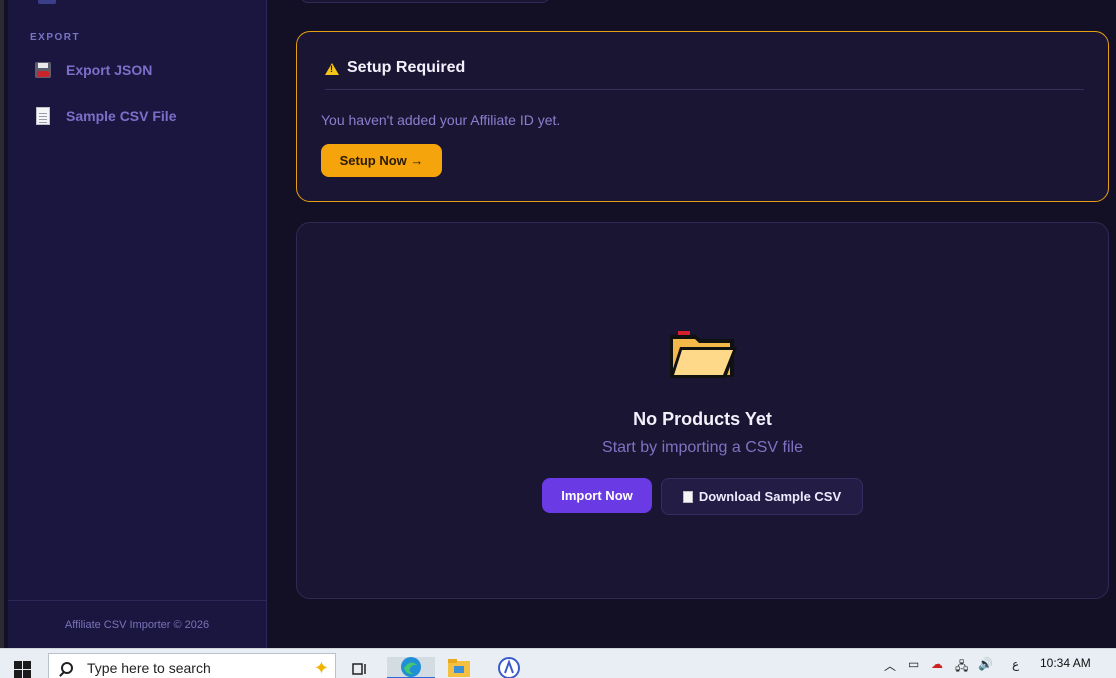 The image size is (1116, 678). I want to click on taskbar-clock: 10:34 AM, so click(1065, 663).